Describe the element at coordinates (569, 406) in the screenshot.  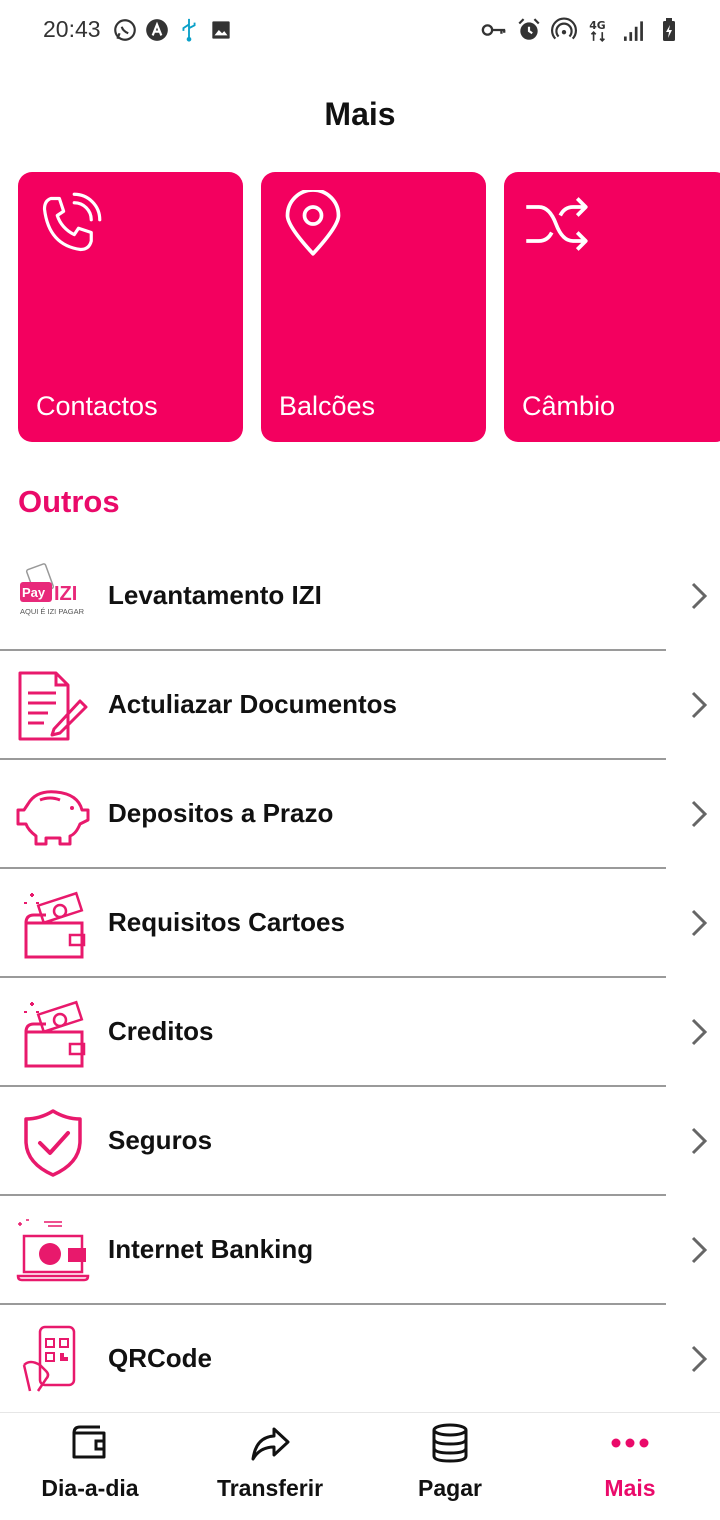
I see `card-label: Câmbio` at that location.